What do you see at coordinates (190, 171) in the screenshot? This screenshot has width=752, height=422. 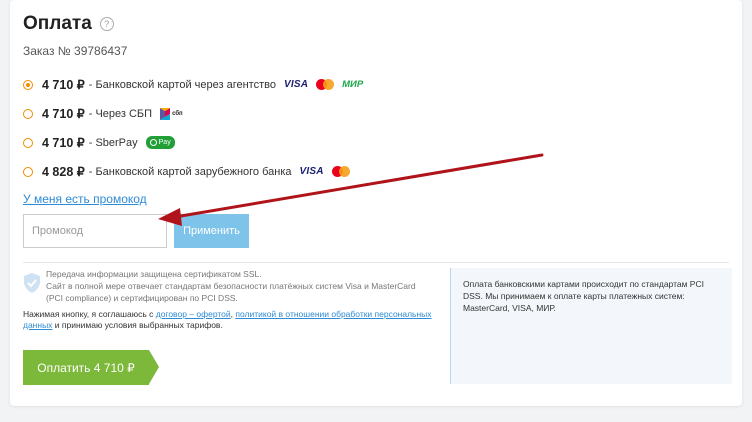 I see `option-description: - Банковской картой зарубежного банка` at bounding box center [190, 171].